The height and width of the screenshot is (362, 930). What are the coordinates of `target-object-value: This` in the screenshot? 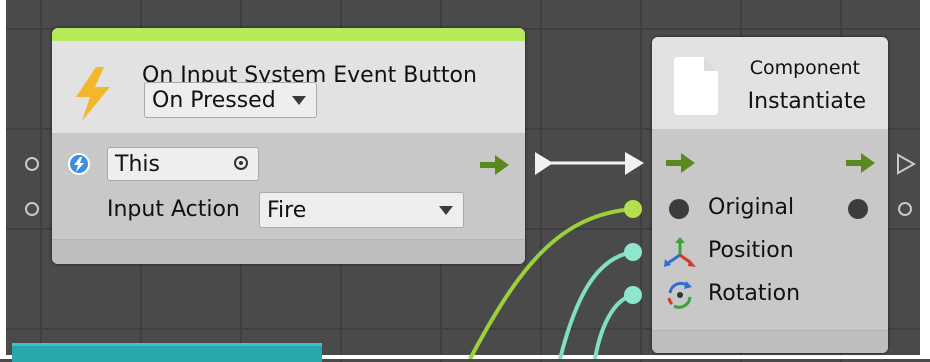 It's located at (137, 164).